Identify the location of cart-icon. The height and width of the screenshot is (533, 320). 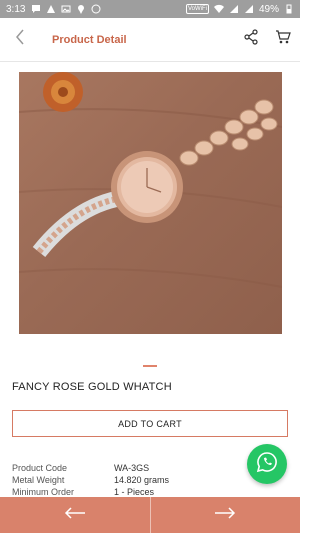
(283, 39).